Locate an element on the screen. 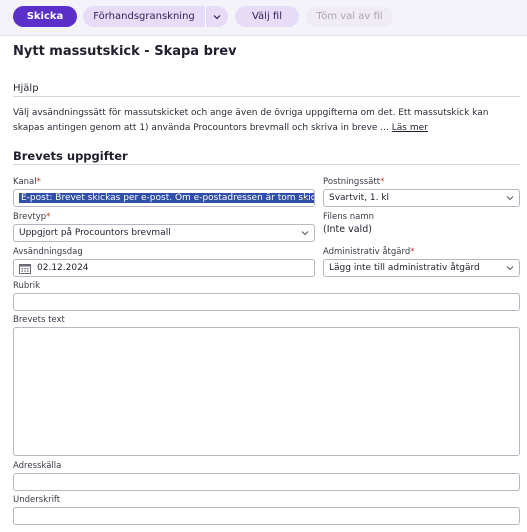  details-divider is located at coordinates (266, 164).